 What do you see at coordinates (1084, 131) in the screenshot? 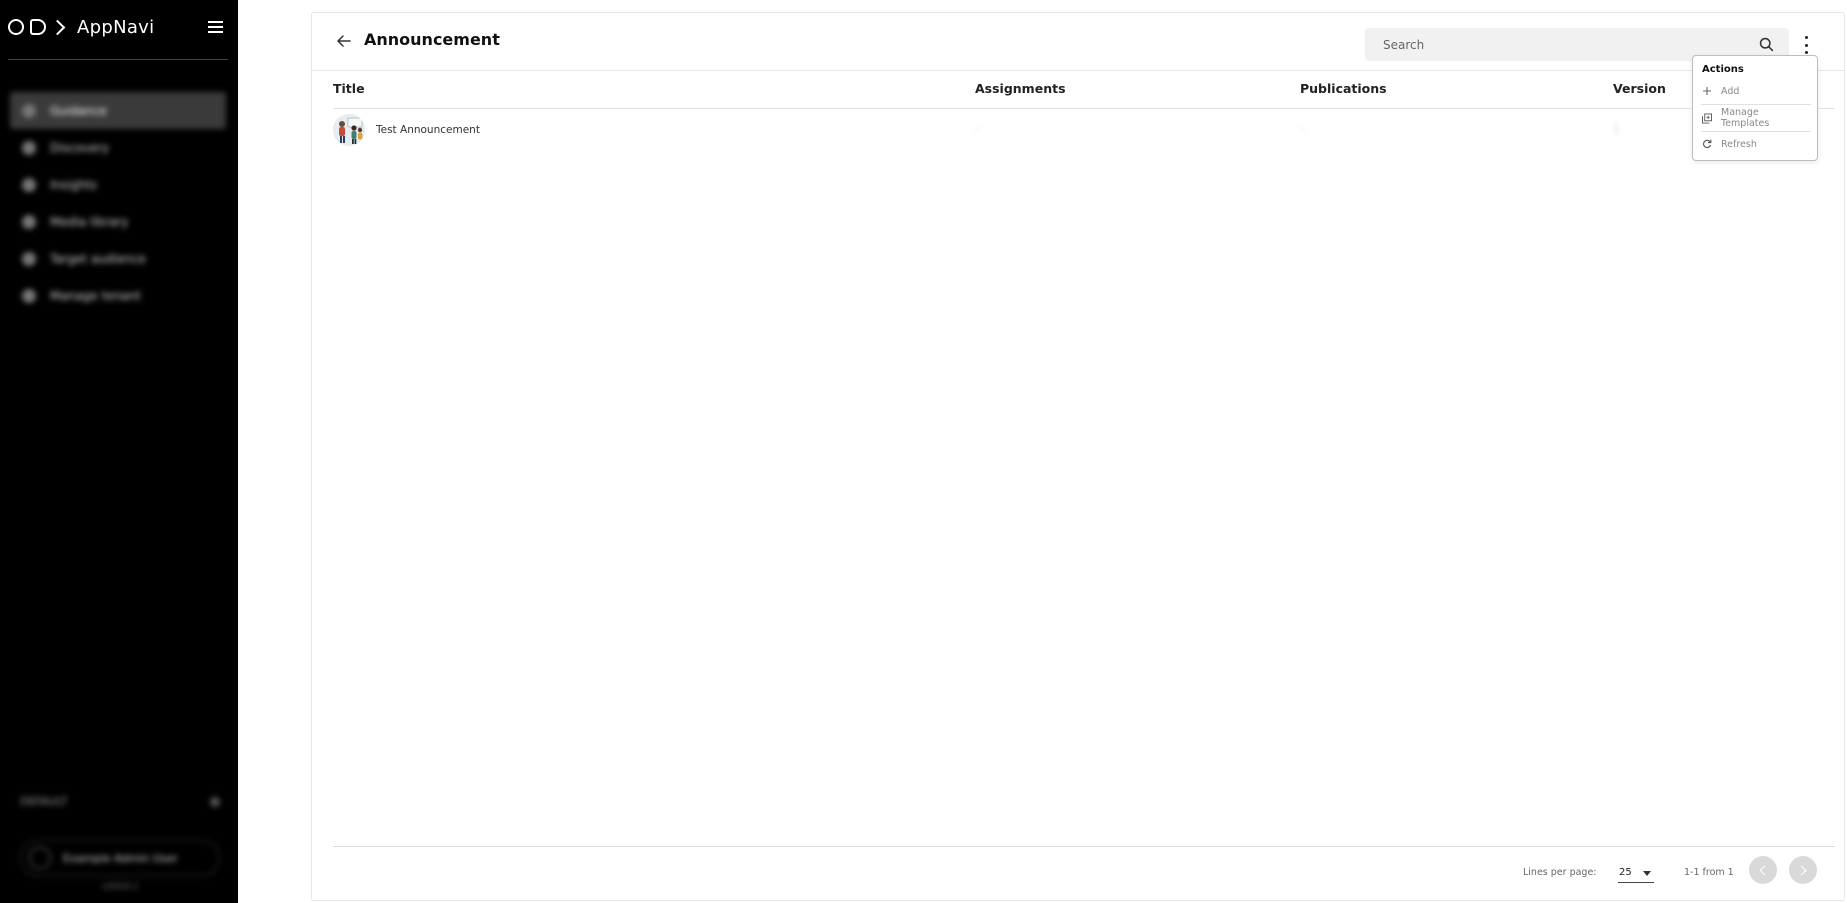
I see `table-row: Test Announcement – – 1` at bounding box center [1084, 131].